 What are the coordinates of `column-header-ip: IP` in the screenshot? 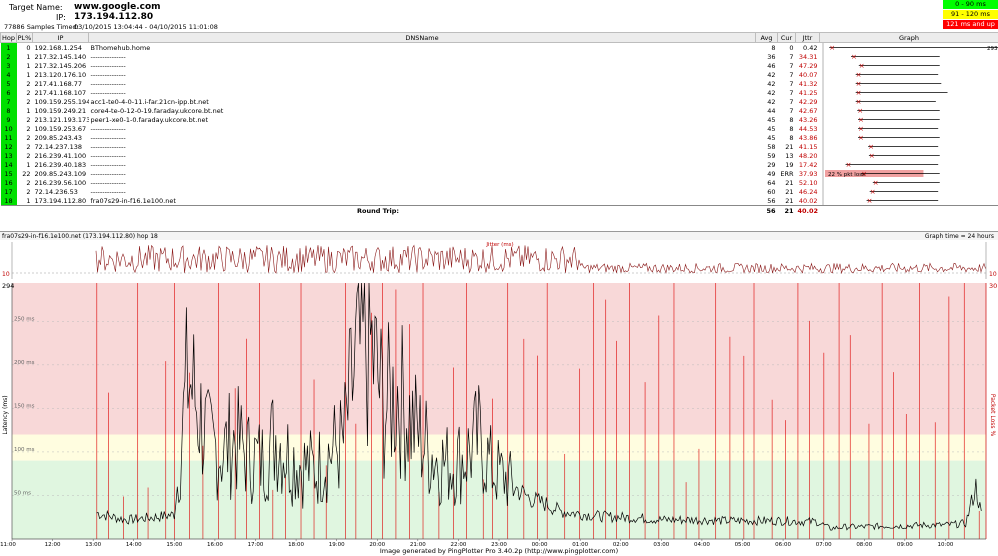 It's located at (60, 37).